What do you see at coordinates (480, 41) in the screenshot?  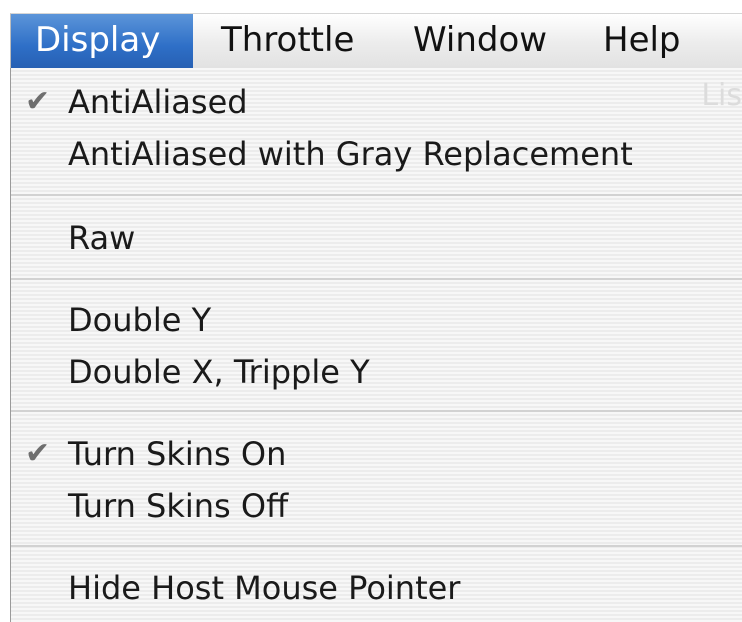 I see `menu-window: Window` at bounding box center [480, 41].